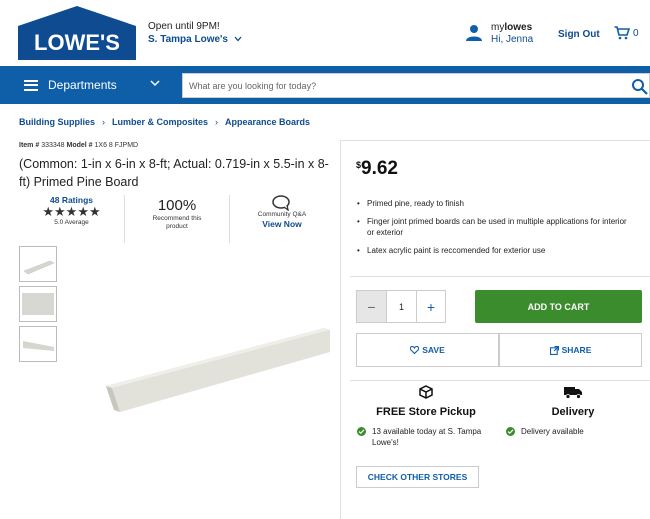 The width and height of the screenshot is (650, 519). Describe the element at coordinates (282, 224) in the screenshot. I see `view-now-link: View Now` at that location.